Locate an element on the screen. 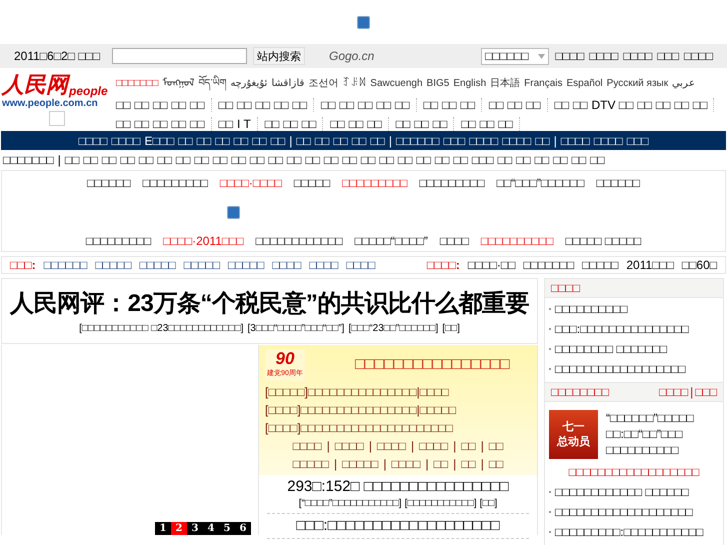 The image size is (727, 545). promo-link: □□□□ is located at coordinates (454, 241).